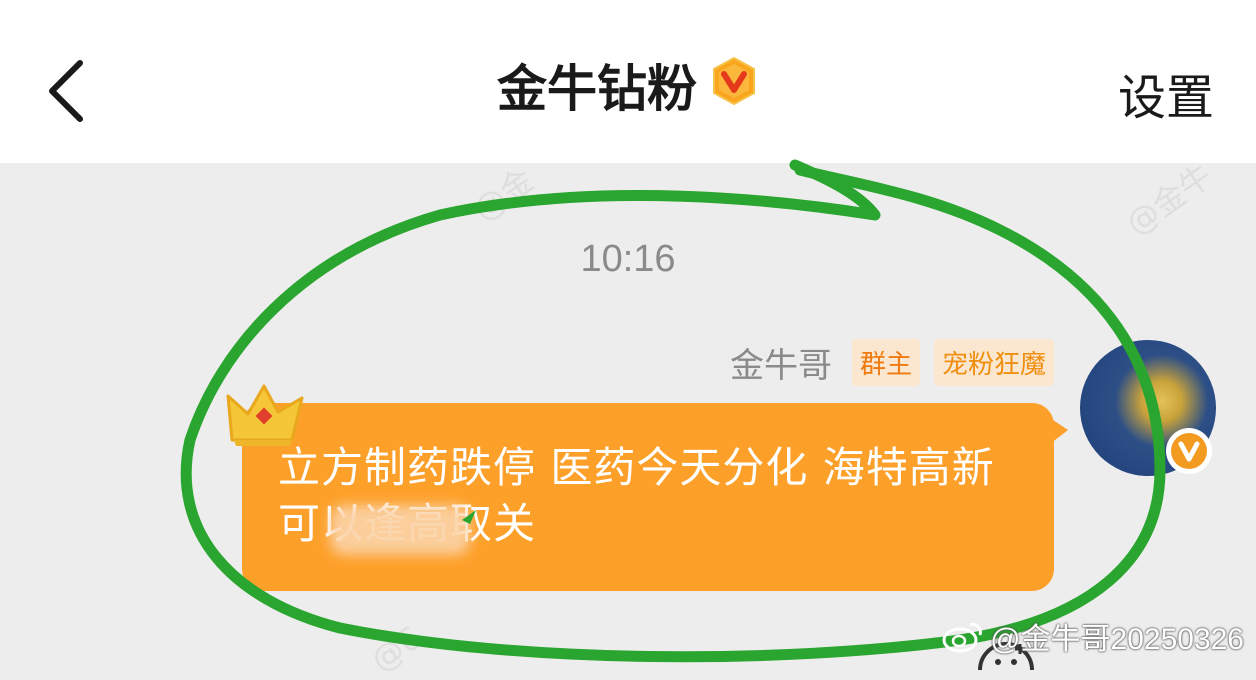 The image size is (1256, 680). I want to click on watermark-credit-text: @金牛哥20250326, so click(1117, 639).